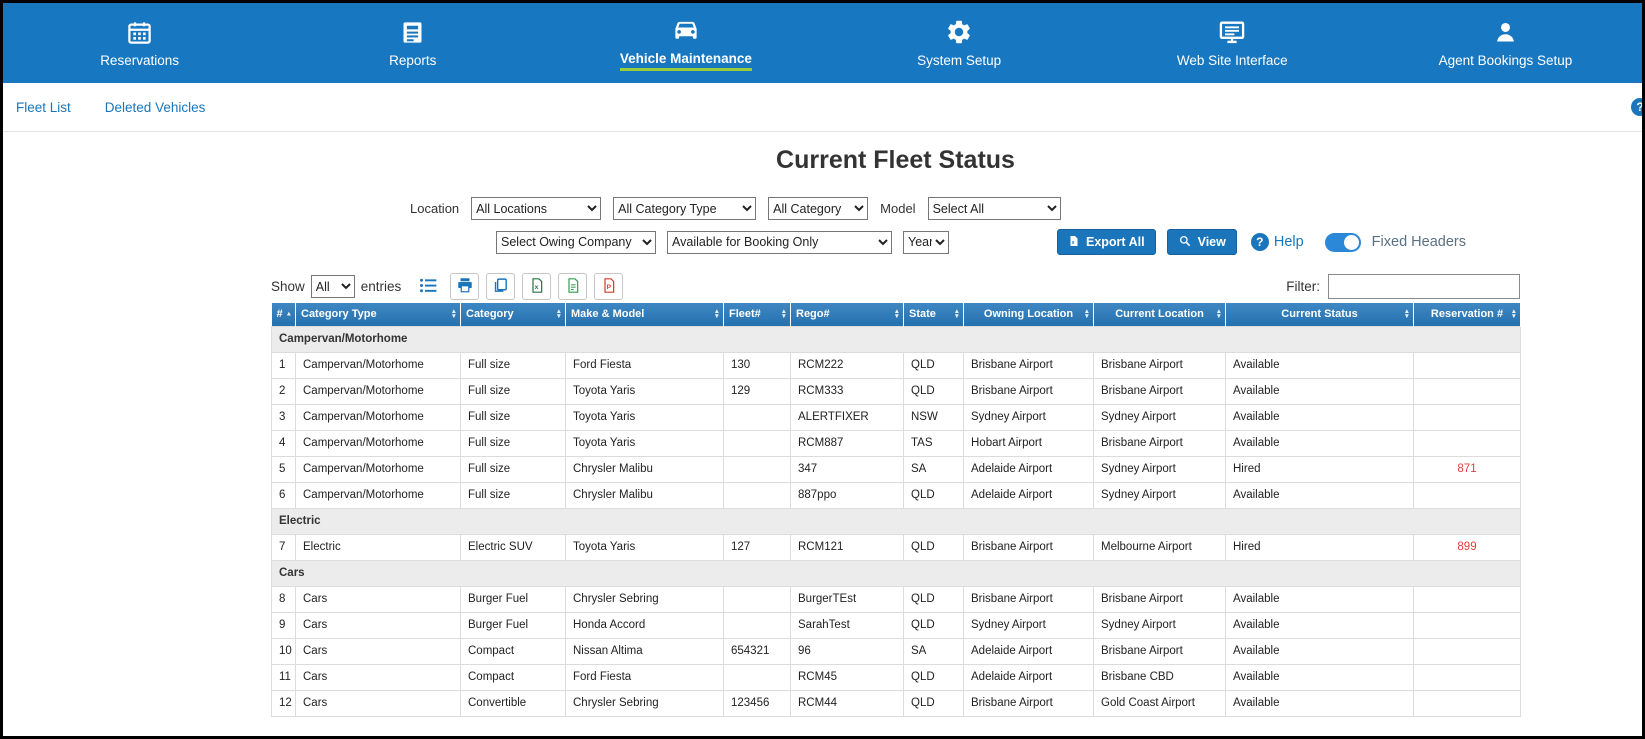 This screenshot has width=1645, height=739. Describe the element at coordinates (685, 43) in the screenshot. I see `nav-item-vehicle-maintenance: Vehicle Maintenance` at that location.